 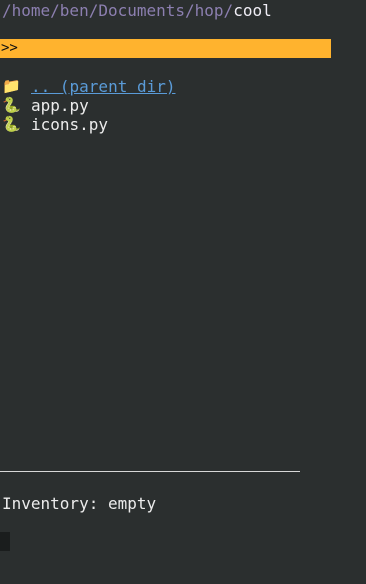 What do you see at coordinates (9, 48) in the screenshot?
I see `prompt-symbol: >>` at bounding box center [9, 48].